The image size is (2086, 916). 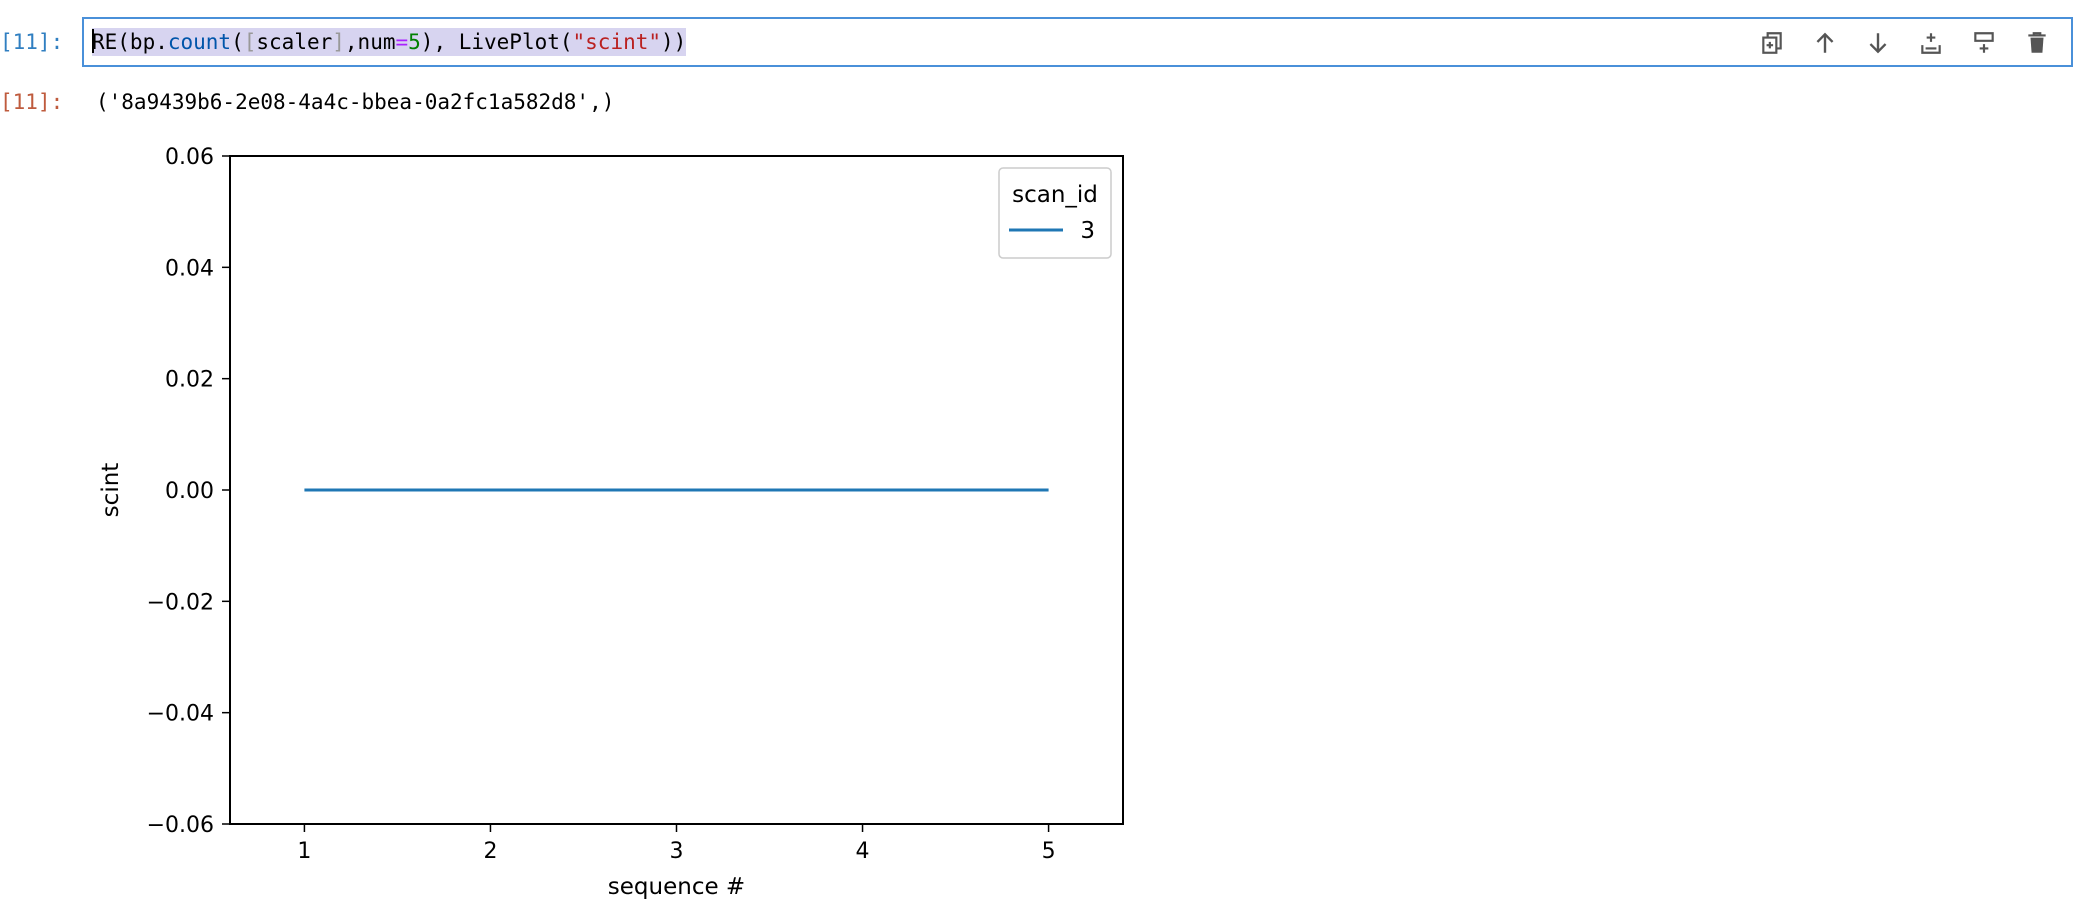 What do you see at coordinates (294, 42) in the screenshot?
I see `code-token: scaler` at bounding box center [294, 42].